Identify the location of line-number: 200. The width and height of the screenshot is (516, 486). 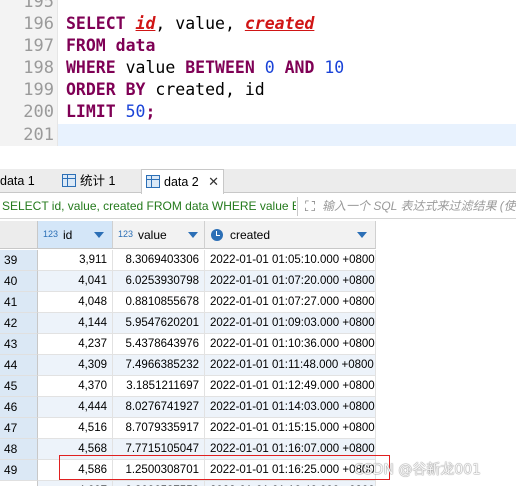
(38, 112).